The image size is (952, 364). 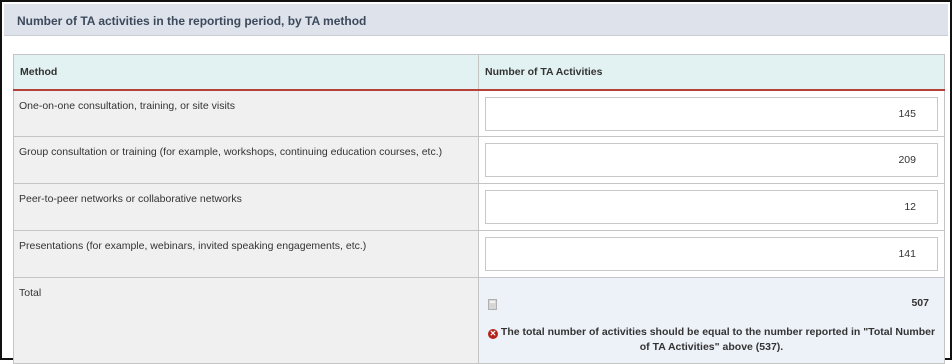 I want to click on column-header-method: Method, so click(x=246, y=72).